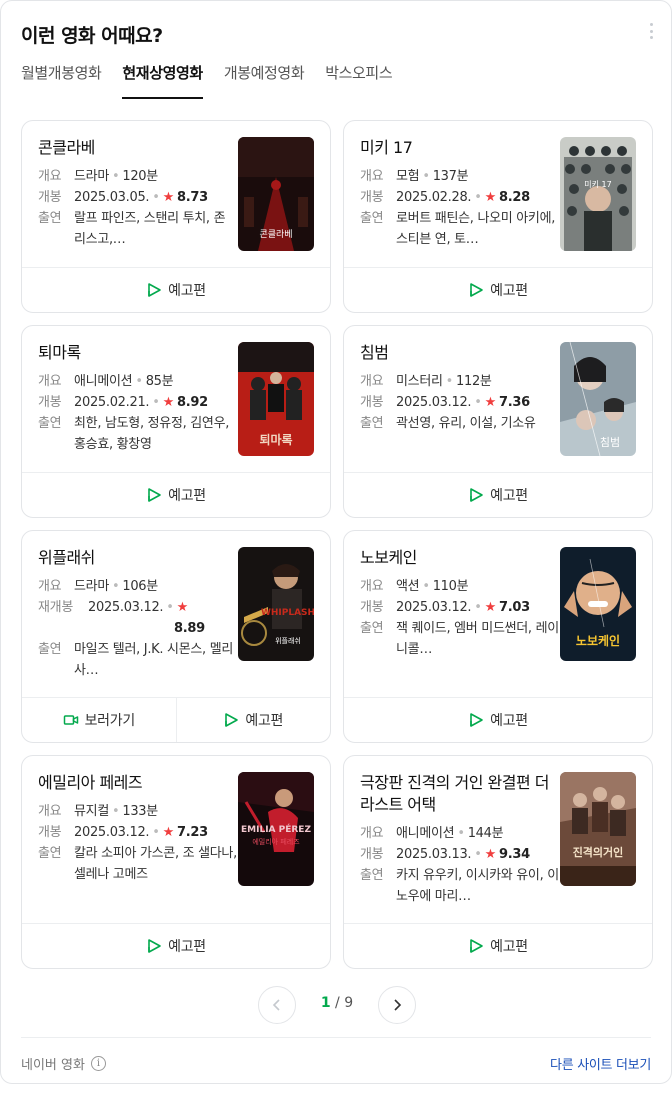  I want to click on genre: 애니메이션, so click(103, 381).